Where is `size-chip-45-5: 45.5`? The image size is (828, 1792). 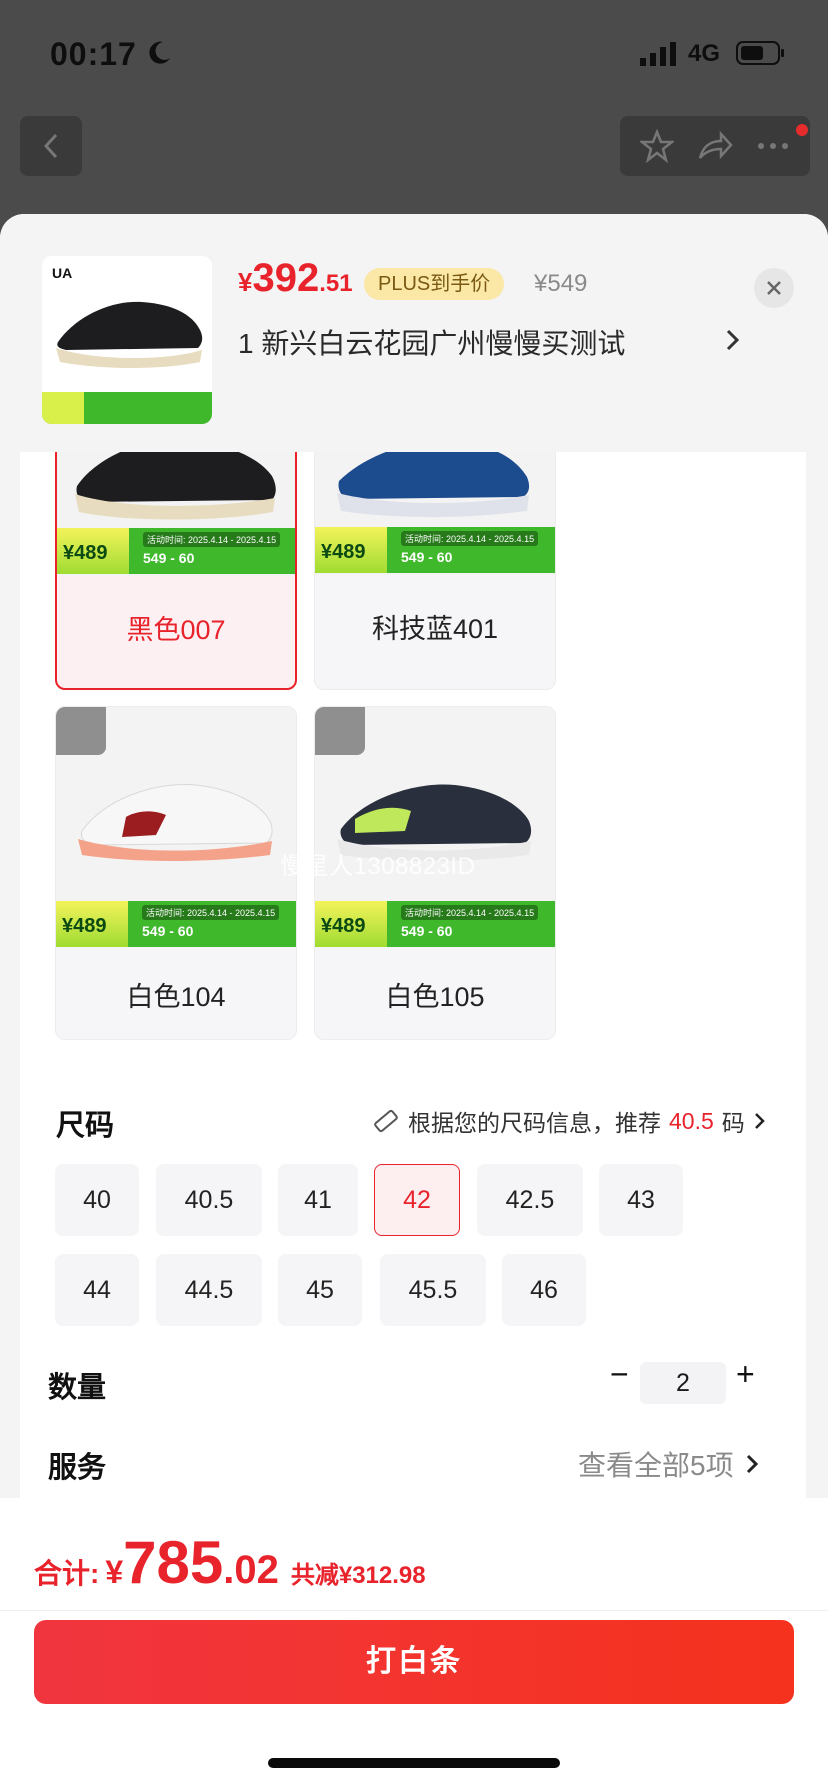 size-chip-45-5: 45.5 is located at coordinates (433, 1290).